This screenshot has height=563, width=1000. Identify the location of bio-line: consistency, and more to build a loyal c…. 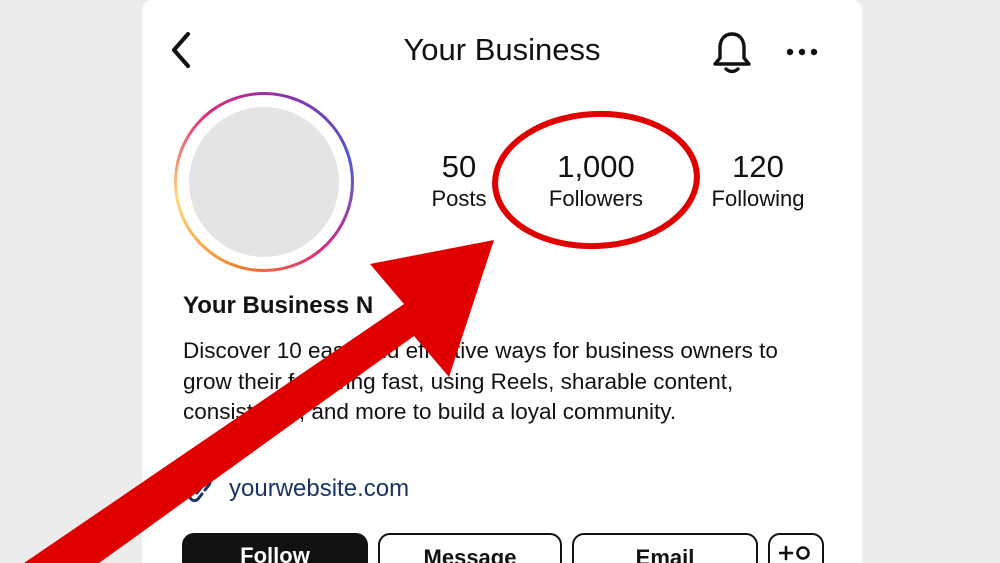
(430, 411).